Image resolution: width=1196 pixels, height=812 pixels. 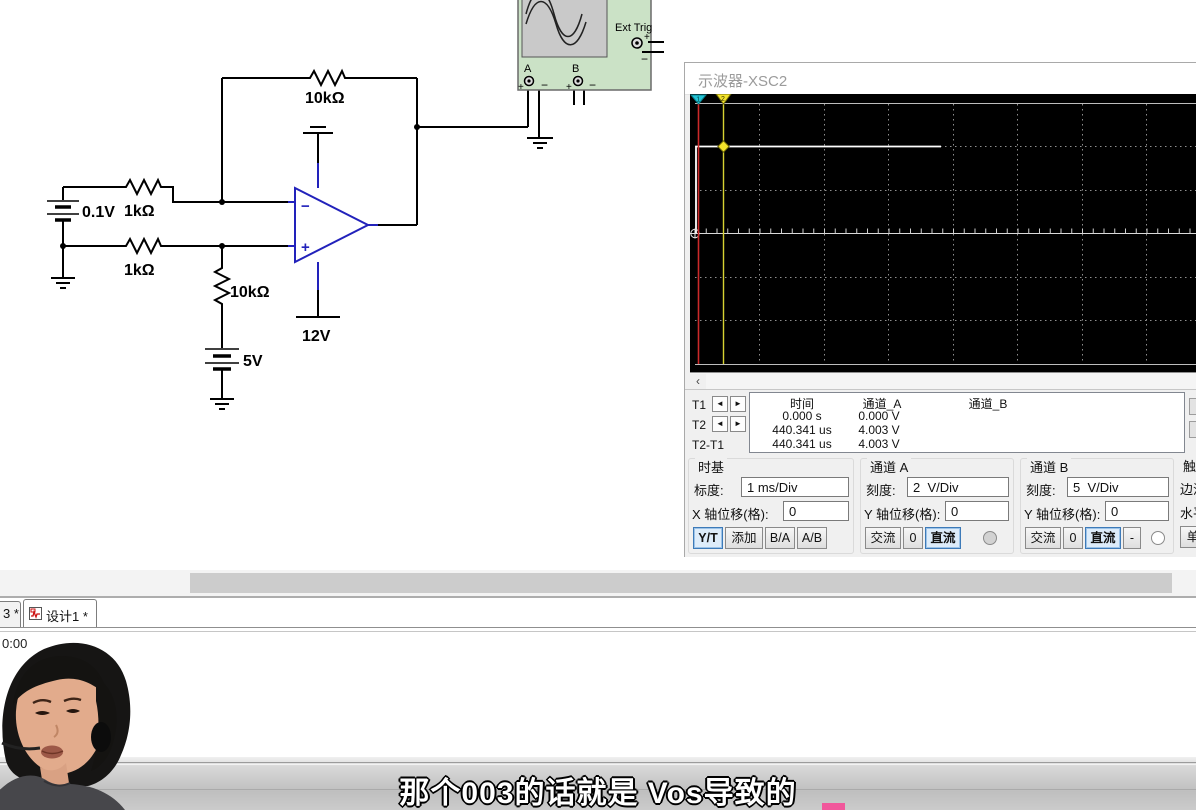 What do you see at coordinates (795, 487) in the screenshot?
I see `timebase-scale-input` at bounding box center [795, 487].